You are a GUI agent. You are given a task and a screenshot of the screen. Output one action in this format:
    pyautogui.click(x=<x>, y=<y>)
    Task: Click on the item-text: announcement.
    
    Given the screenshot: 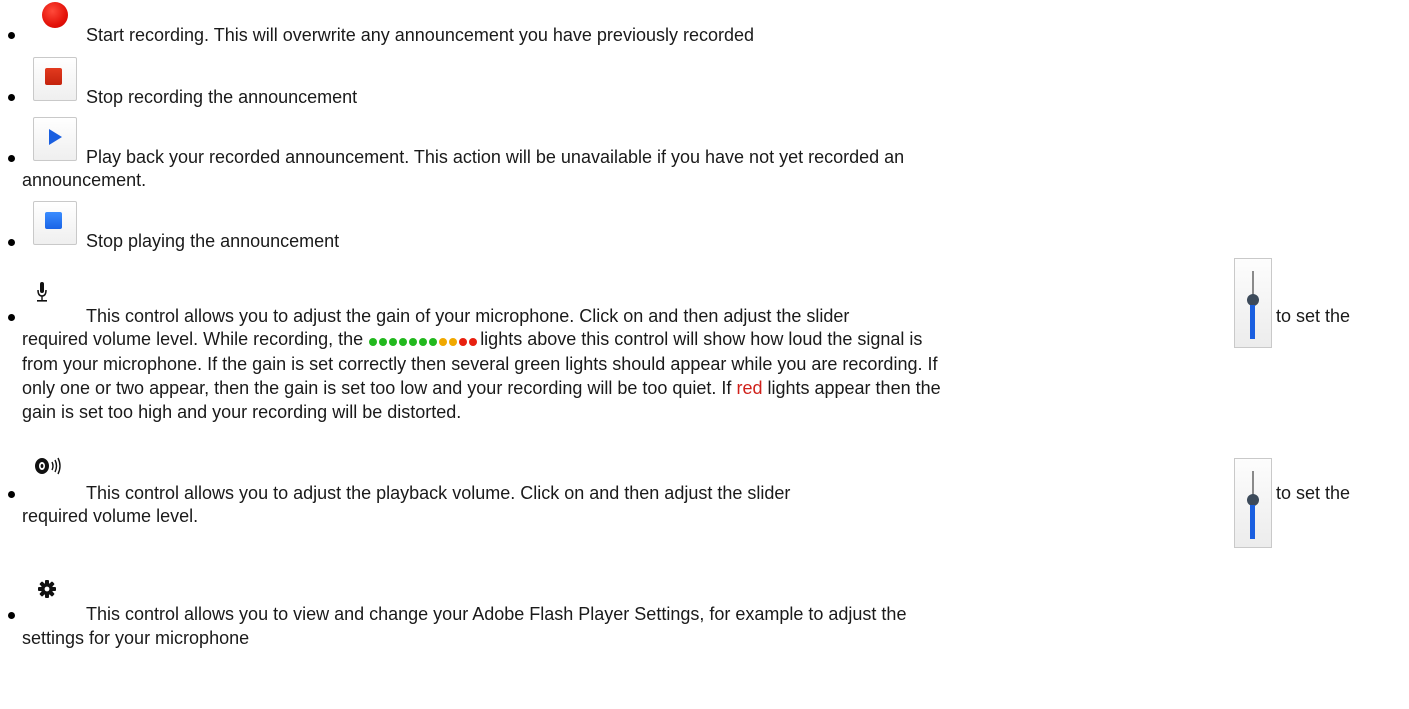 What is the action you would take?
    pyautogui.click(x=84, y=180)
    